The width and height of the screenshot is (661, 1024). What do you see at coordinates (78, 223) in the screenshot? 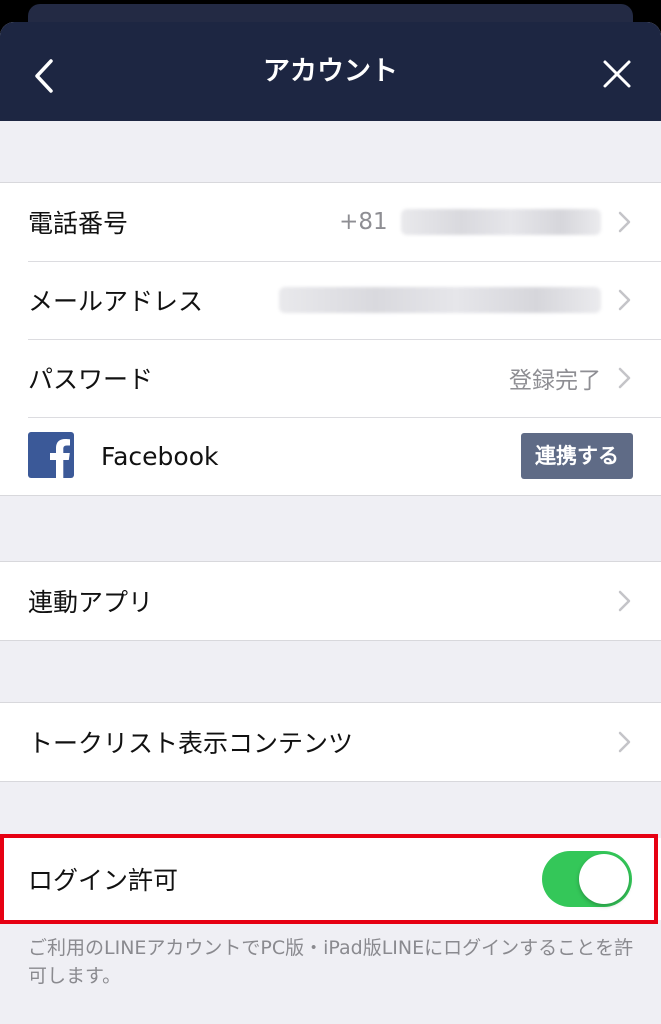
I see `phone-number-label: 電話番号` at bounding box center [78, 223].